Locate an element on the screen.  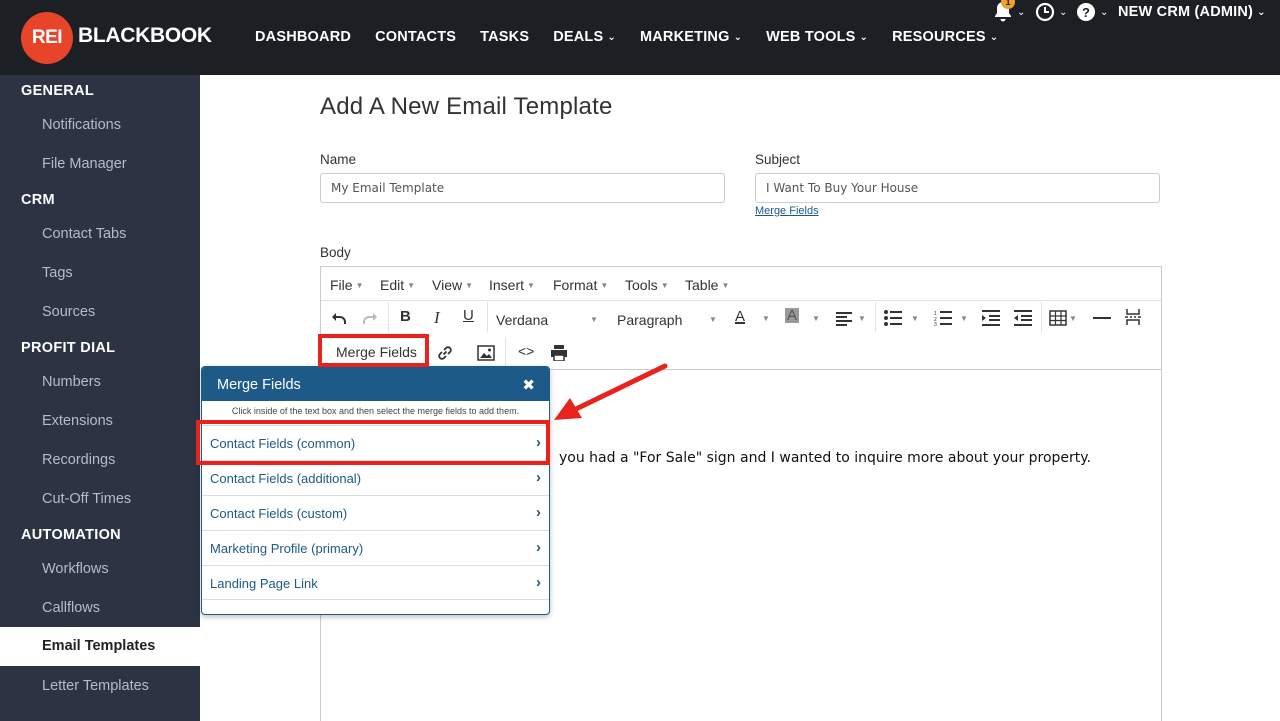
menu-tools: Tools ▼ is located at coordinates (647, 285).